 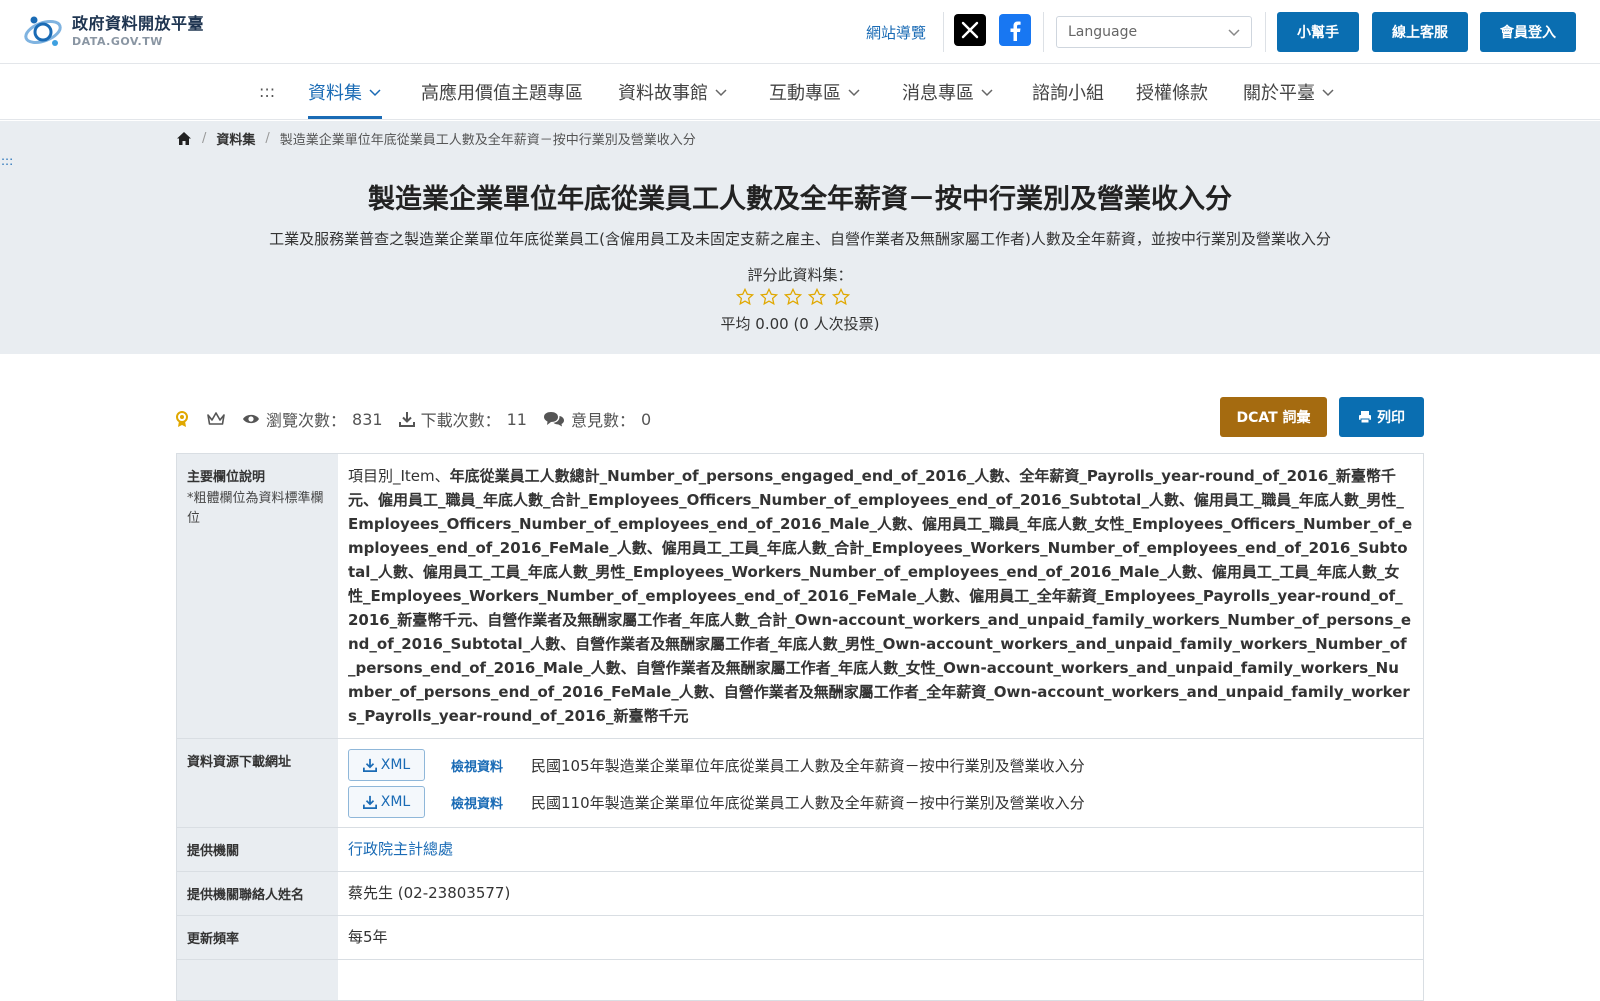 I want to click on logo-icon, so click(x=43, y=31).